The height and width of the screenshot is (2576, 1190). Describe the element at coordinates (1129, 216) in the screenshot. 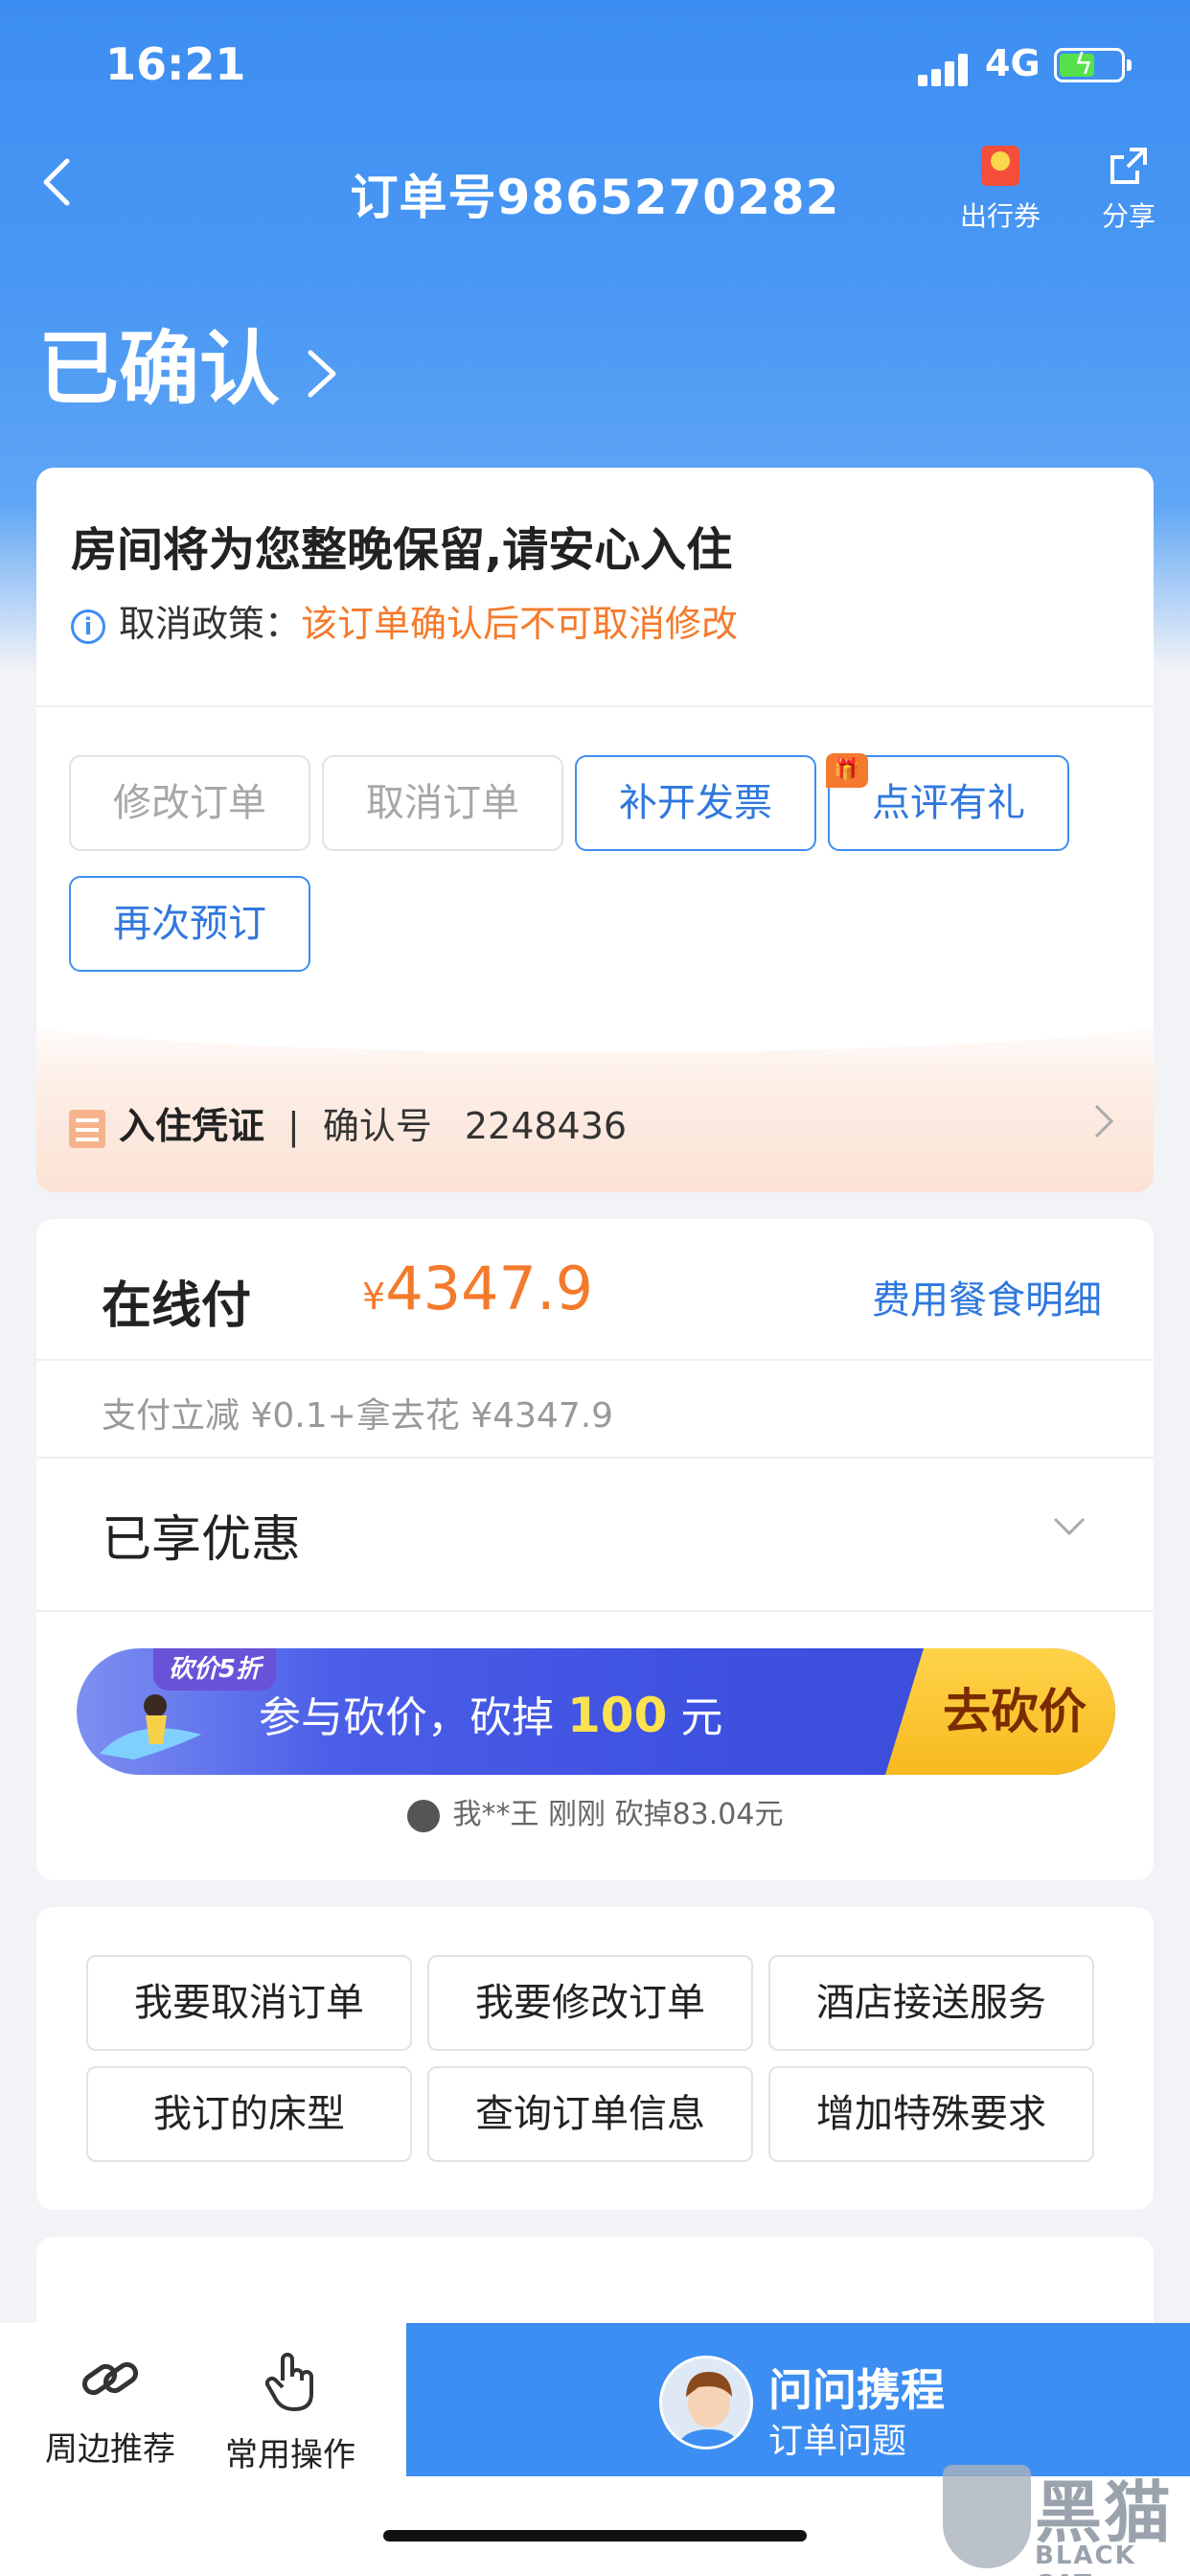

I see `share-label: 分享` at that location.